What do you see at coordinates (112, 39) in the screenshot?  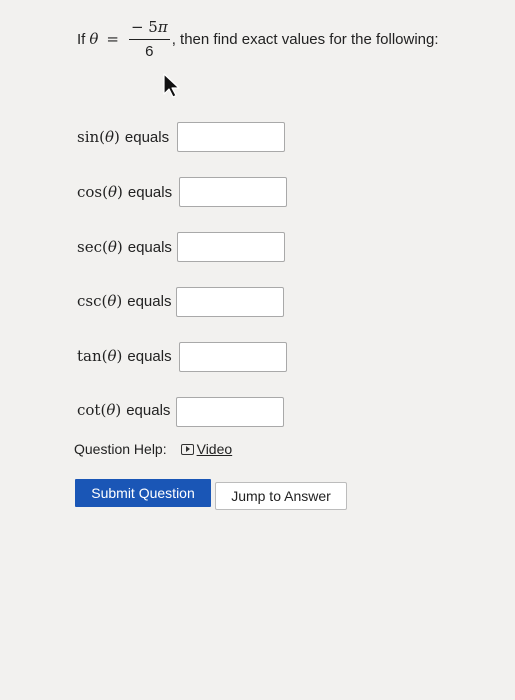 I see `equals-sign: =` at bounding box center [112, 39].